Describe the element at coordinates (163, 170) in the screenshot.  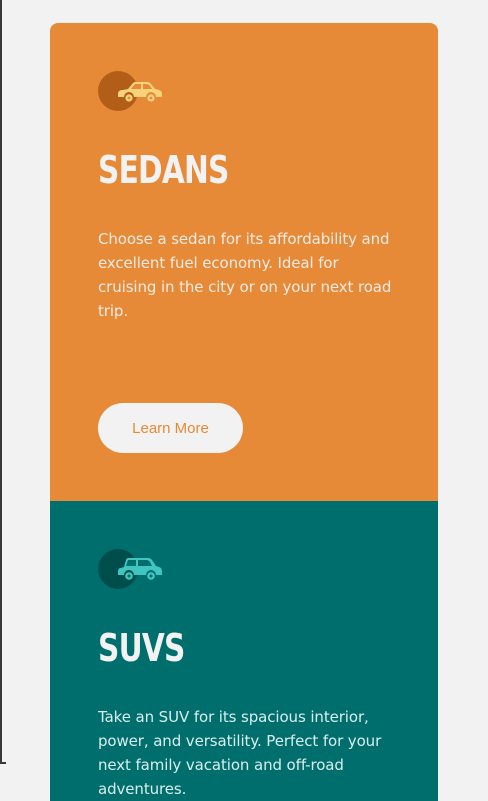
I see `card-title-sedans: SEDANS` at that location.